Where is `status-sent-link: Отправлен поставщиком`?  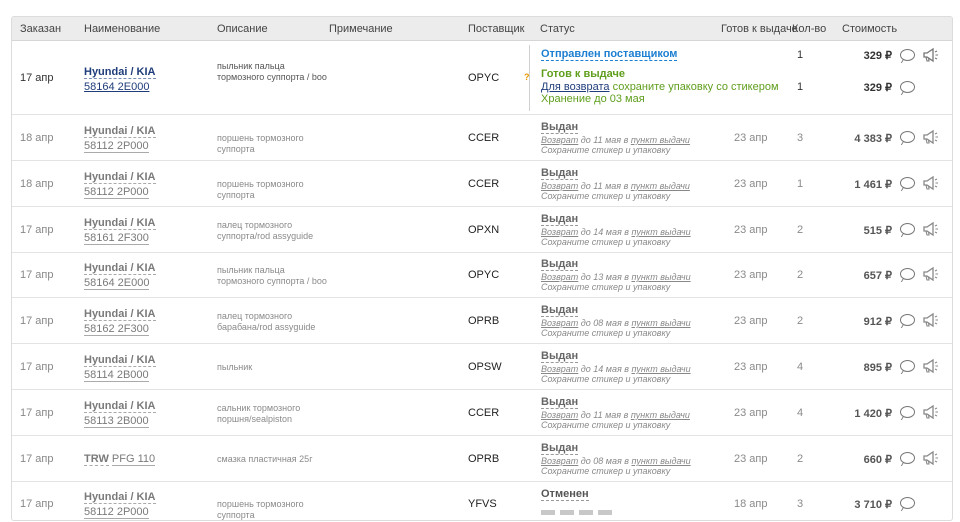
status-sent-link: Отправлен поставщиком is located at coordinates (609, 54).